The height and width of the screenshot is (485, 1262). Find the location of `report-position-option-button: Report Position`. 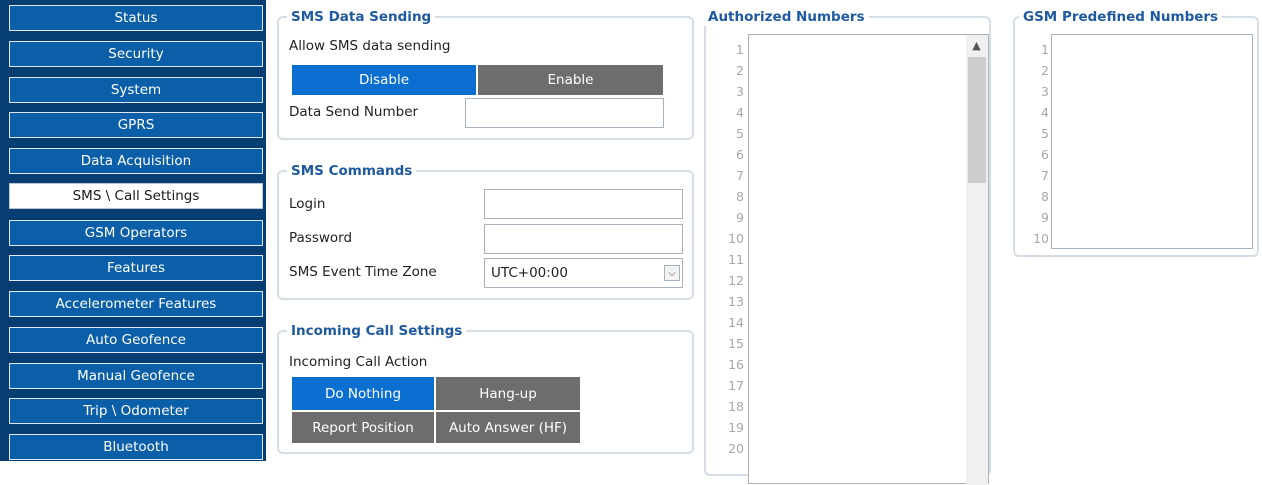

report-position-option-button: Report Position is located at coordinates (363, 427).